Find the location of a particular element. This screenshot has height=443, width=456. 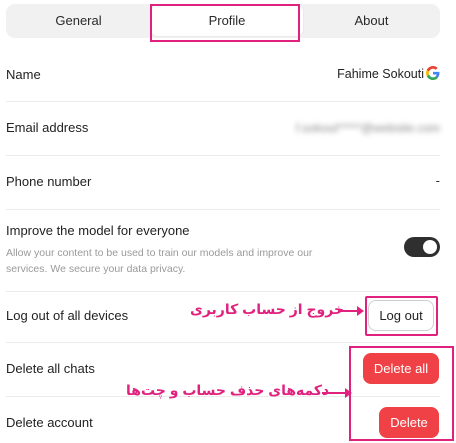

email-value: f.sokout*****@website.com is located at coordinates (367, 128).